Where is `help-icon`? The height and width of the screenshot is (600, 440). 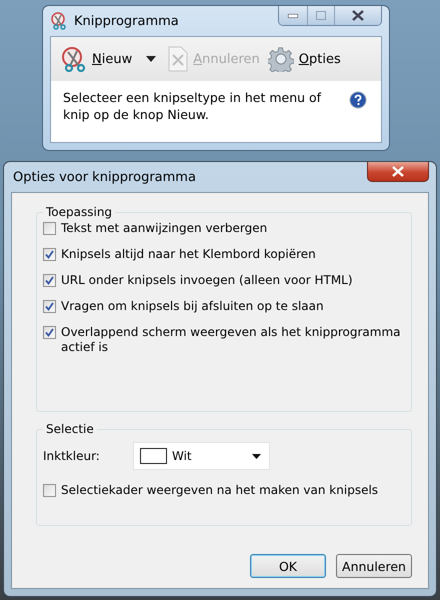 help-icon is located at coordinates (358, 100).